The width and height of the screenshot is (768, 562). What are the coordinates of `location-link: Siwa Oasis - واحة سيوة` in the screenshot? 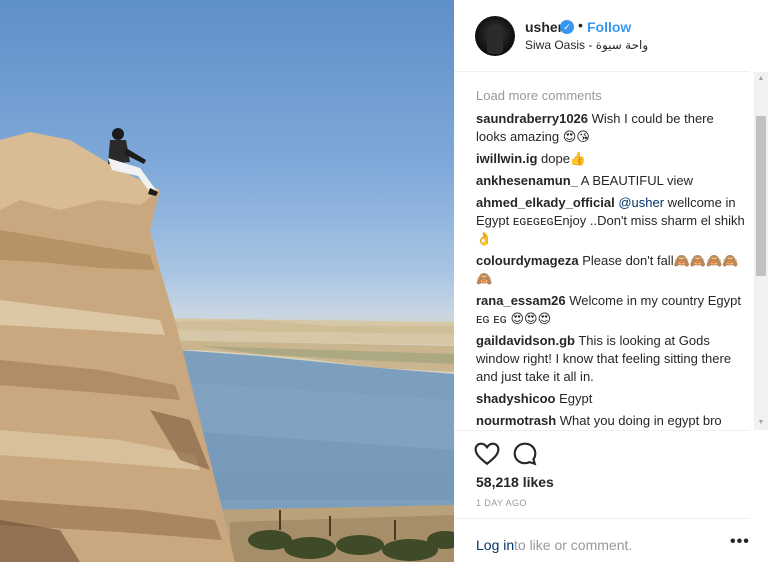 It's located at (586, 45).